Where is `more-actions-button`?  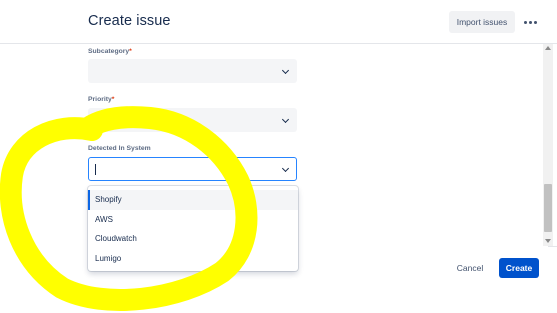
more-actions-button is located at coordinates (530, 22).